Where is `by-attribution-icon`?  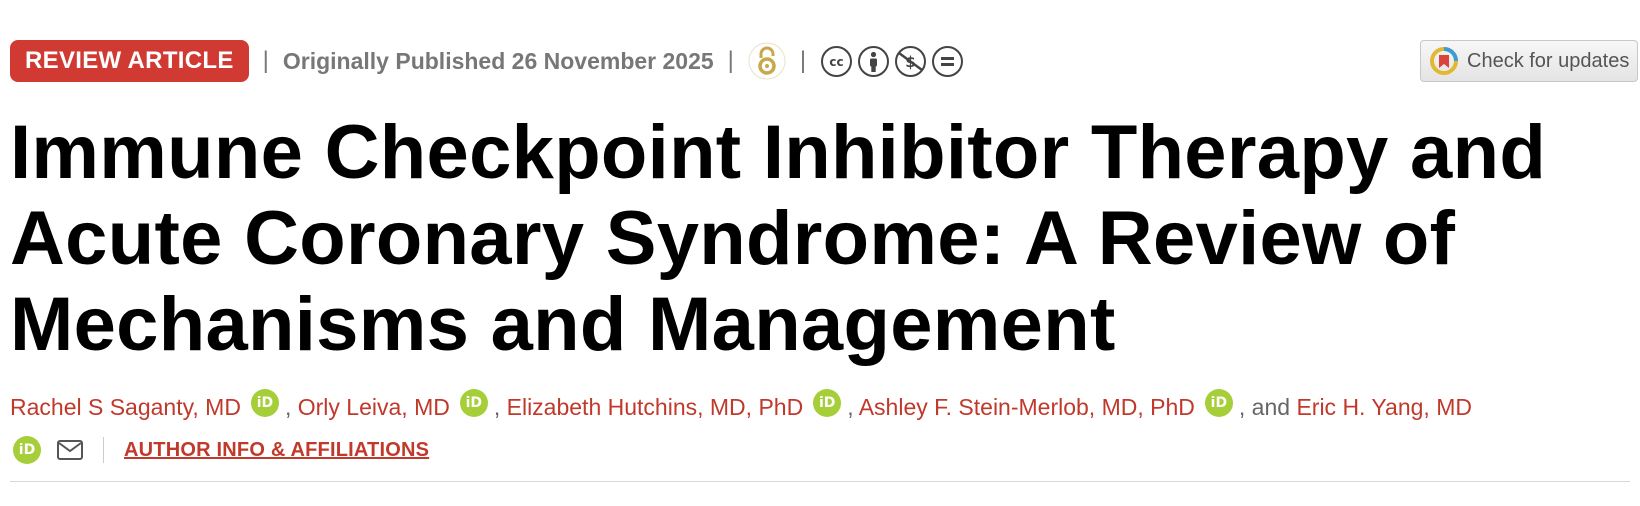
by-attribution-icon is located at coordinates (873, 61).